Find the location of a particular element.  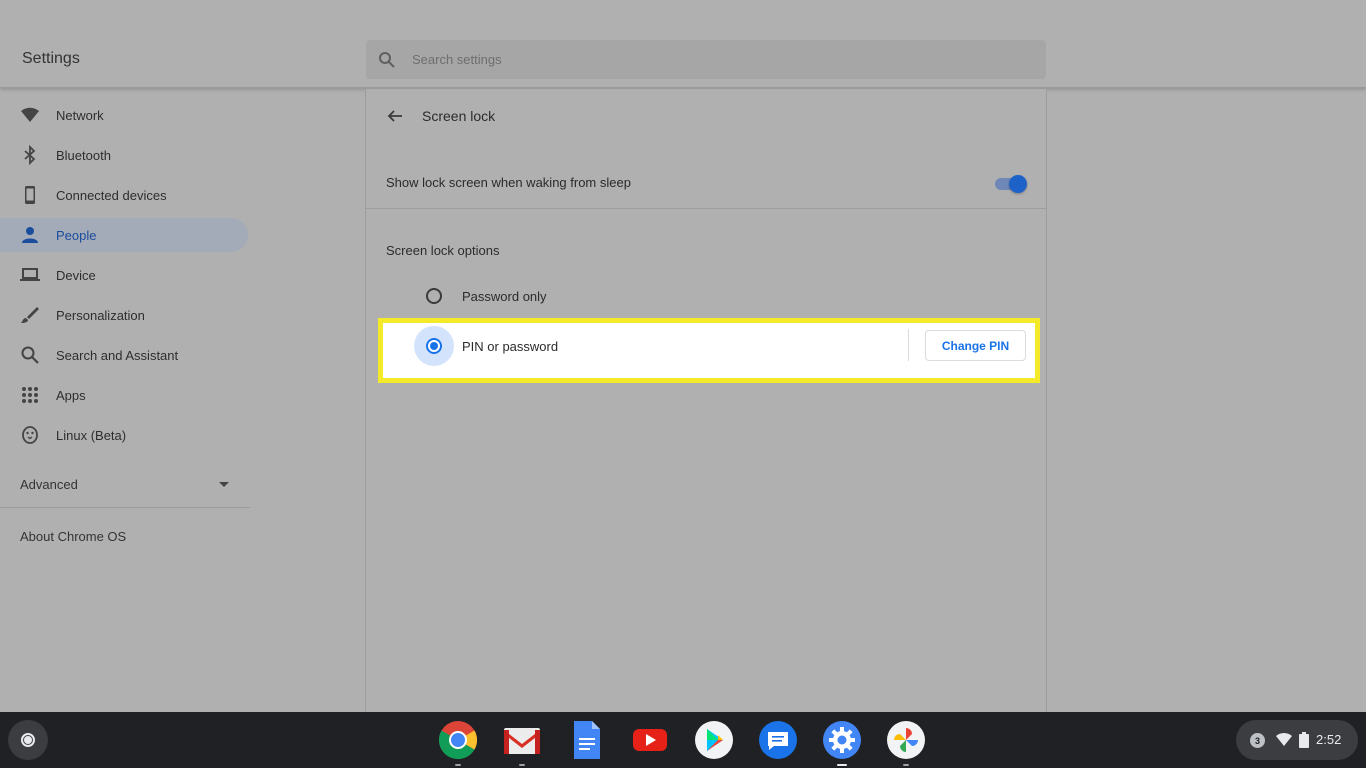

sidebar-item-network: Network is located at coordinates (124, 115).